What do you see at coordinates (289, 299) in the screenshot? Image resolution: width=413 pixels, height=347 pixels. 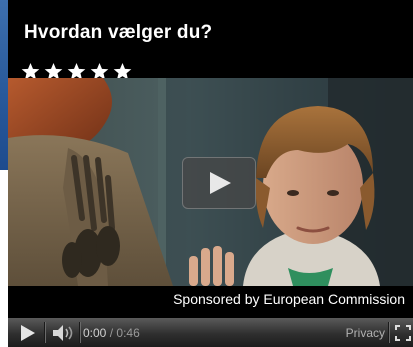 I see `sponsor-text: Sponsored by European Commission` at bounding box center [289, 299].